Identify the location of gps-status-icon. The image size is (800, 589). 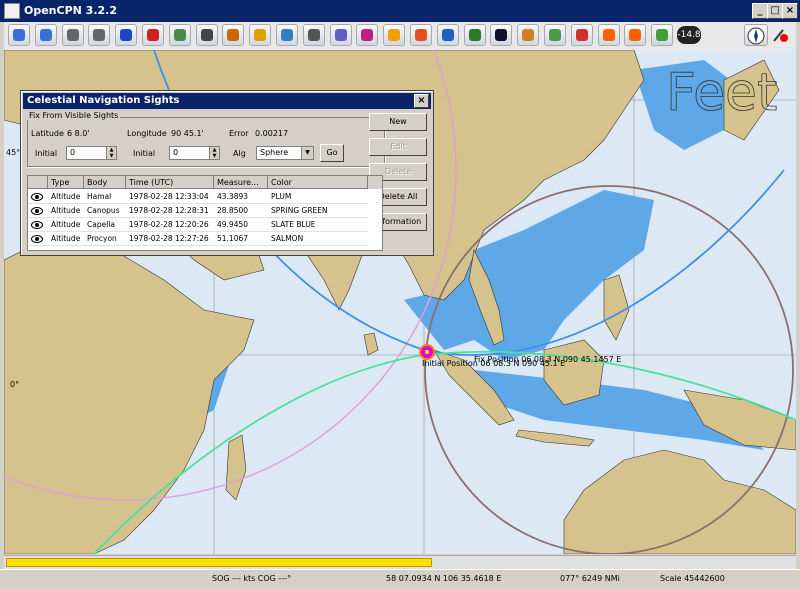
(781, 35).